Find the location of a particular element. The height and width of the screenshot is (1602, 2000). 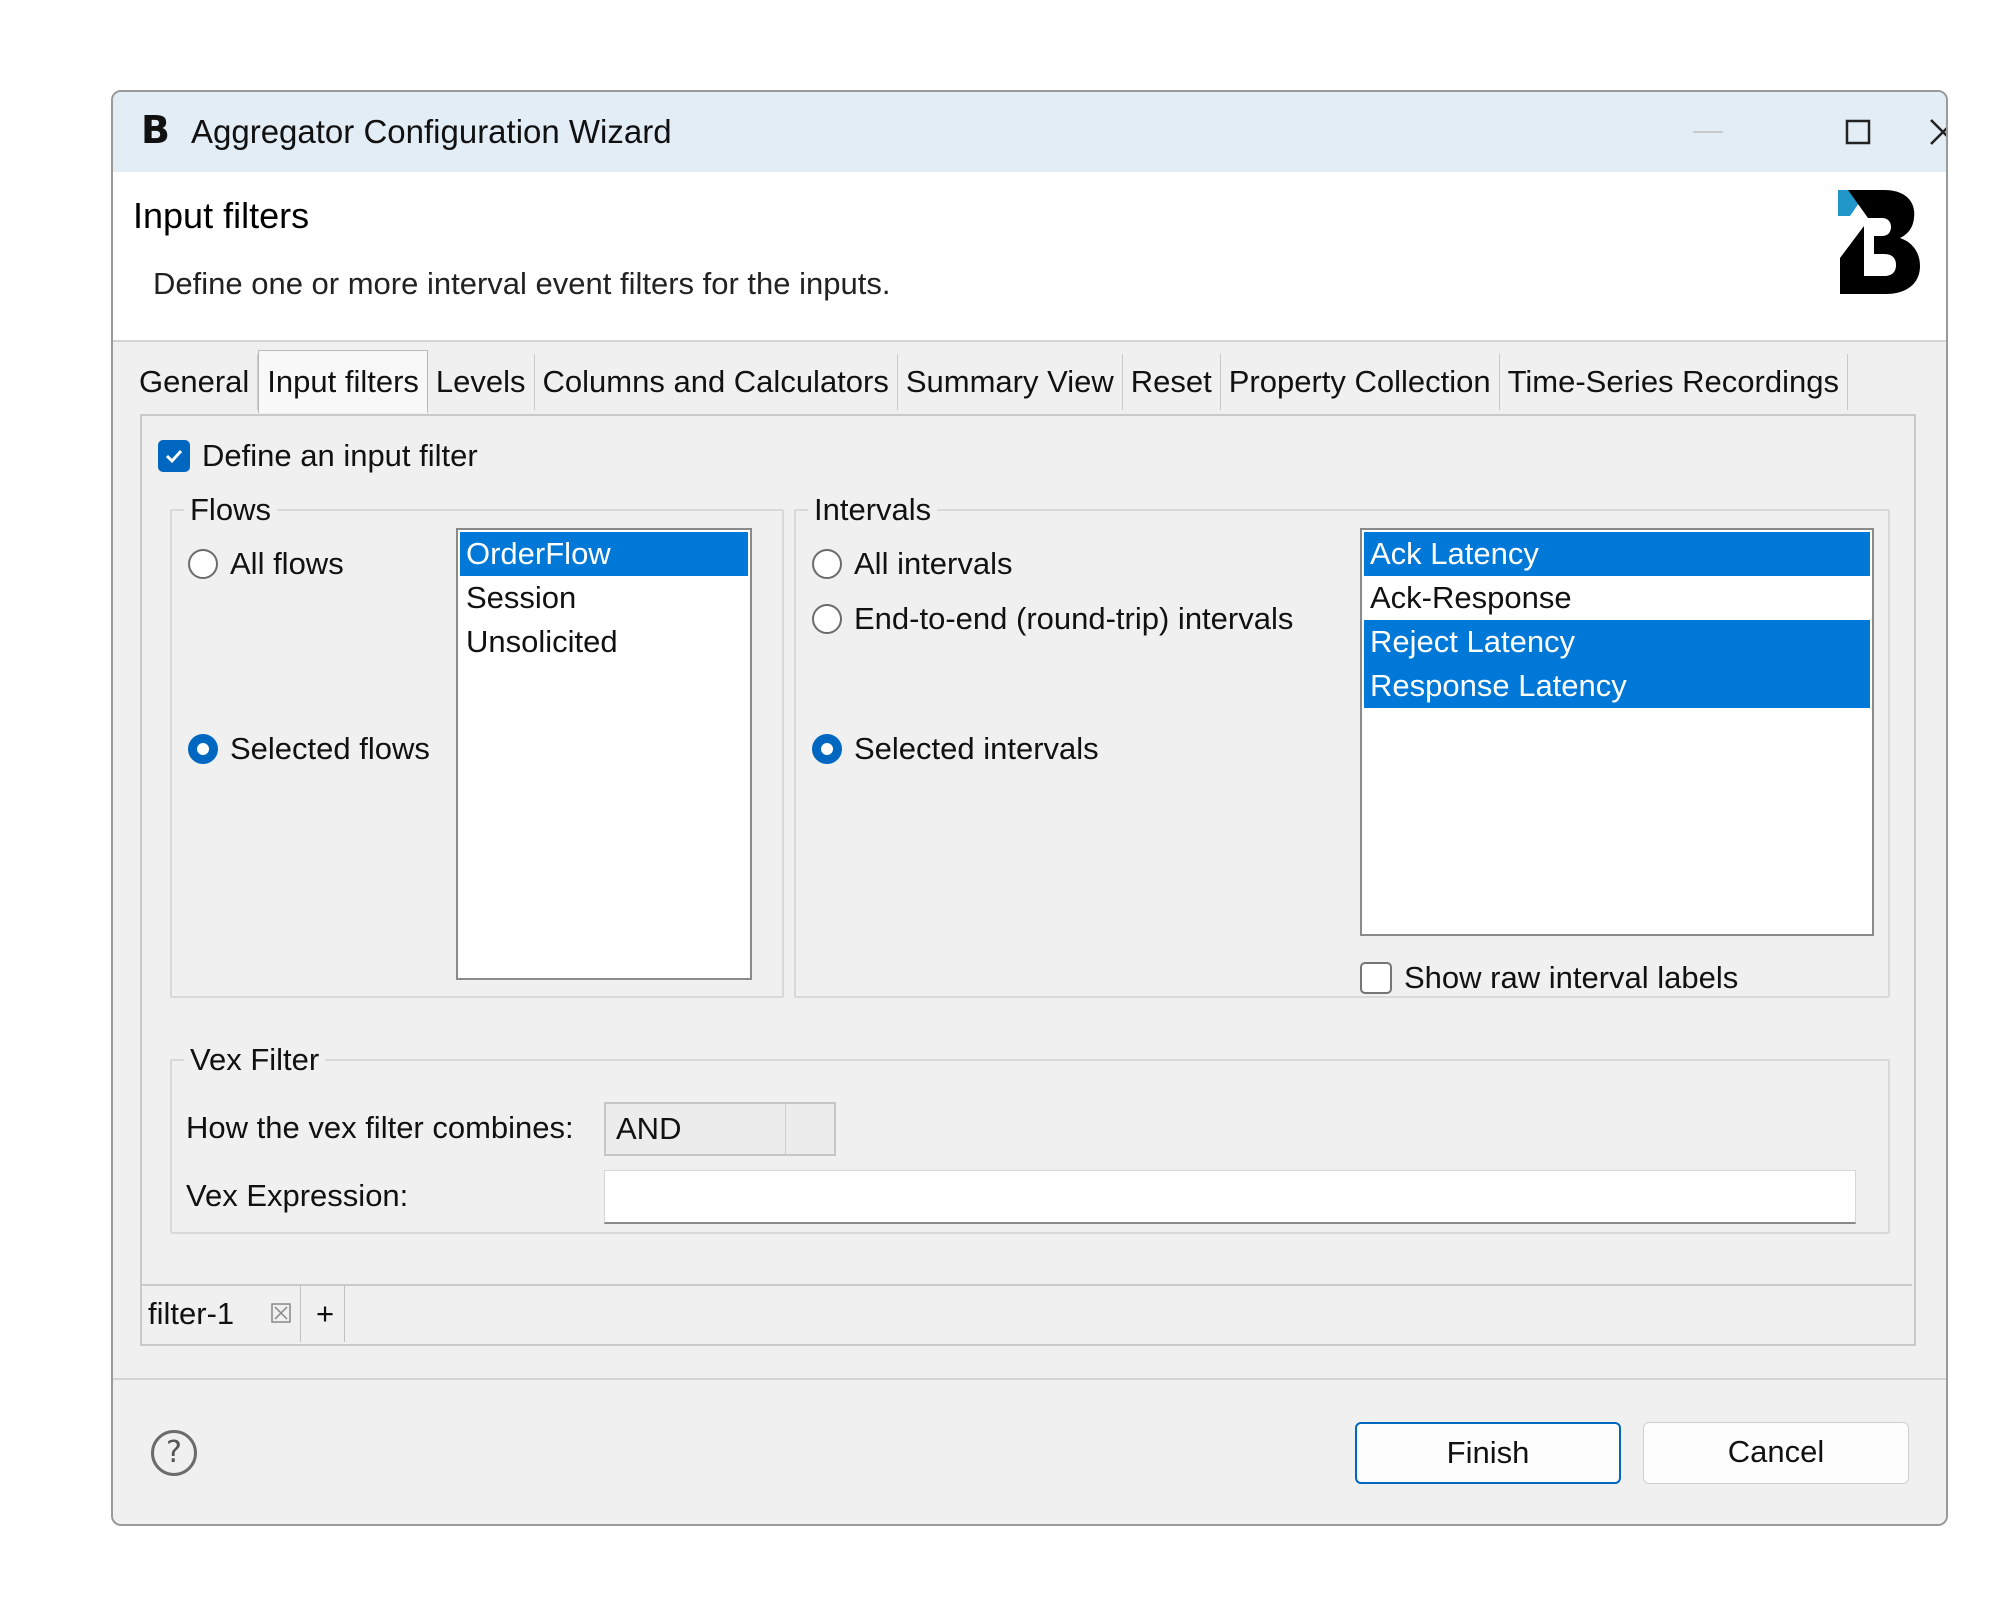

filter-tab: filter-1 is located at coordinates (224, 1314).